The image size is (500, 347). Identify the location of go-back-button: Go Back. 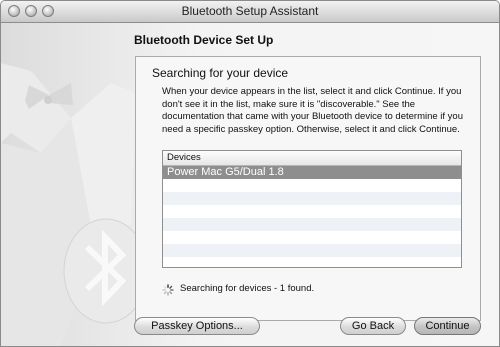
(373, 326).